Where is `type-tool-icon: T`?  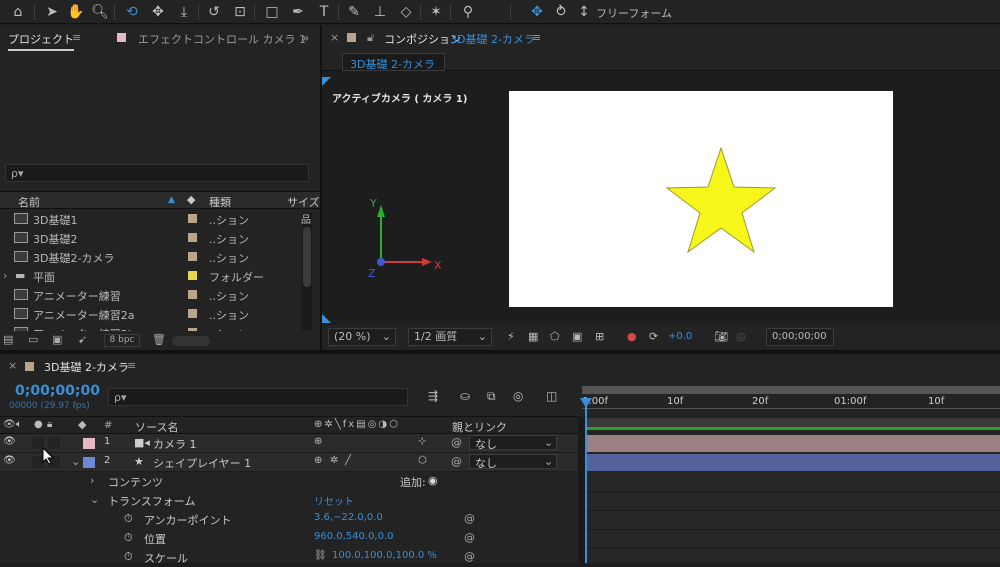
type-tool-icon: T is located at coordinates (324, 12).